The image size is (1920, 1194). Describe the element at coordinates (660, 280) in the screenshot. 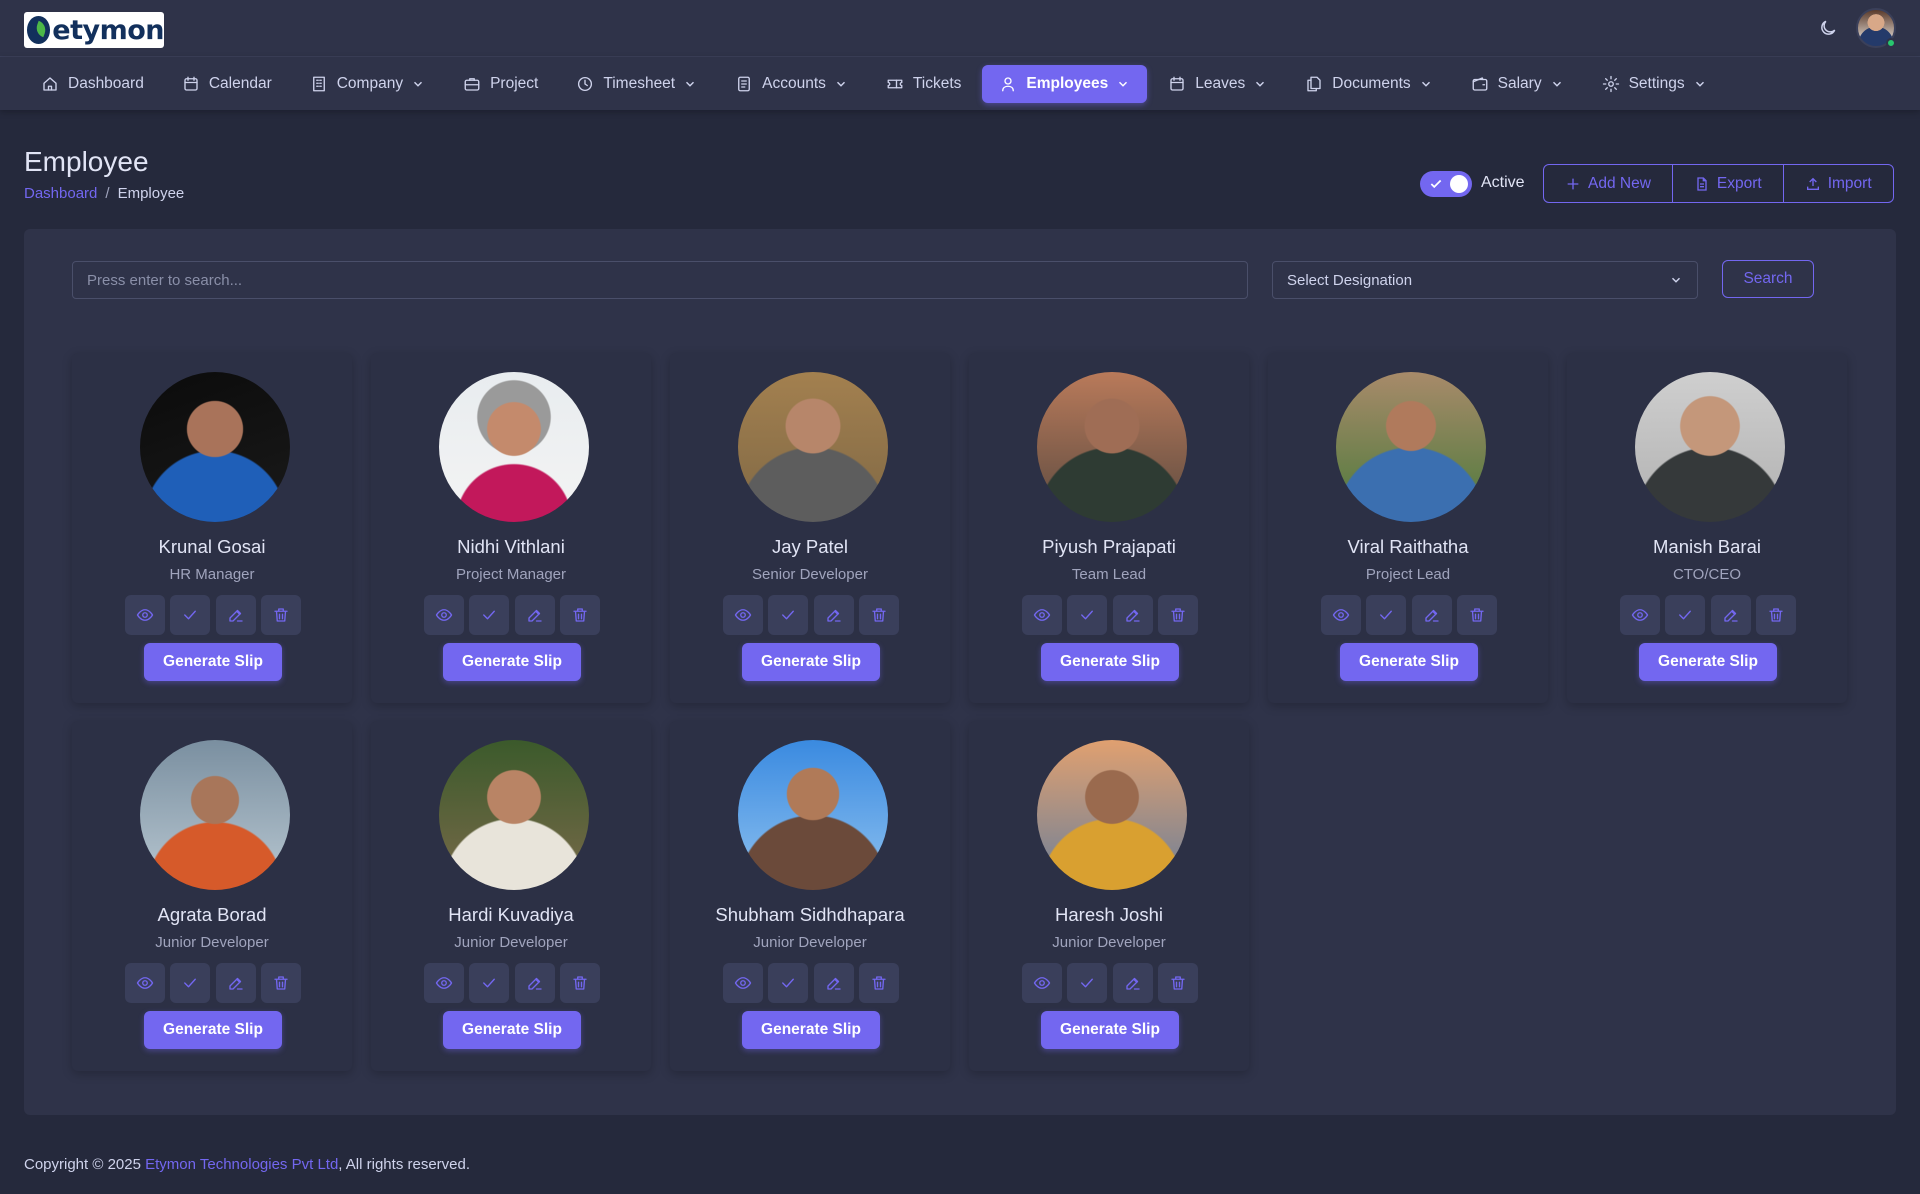

I see `search-input` at that location.